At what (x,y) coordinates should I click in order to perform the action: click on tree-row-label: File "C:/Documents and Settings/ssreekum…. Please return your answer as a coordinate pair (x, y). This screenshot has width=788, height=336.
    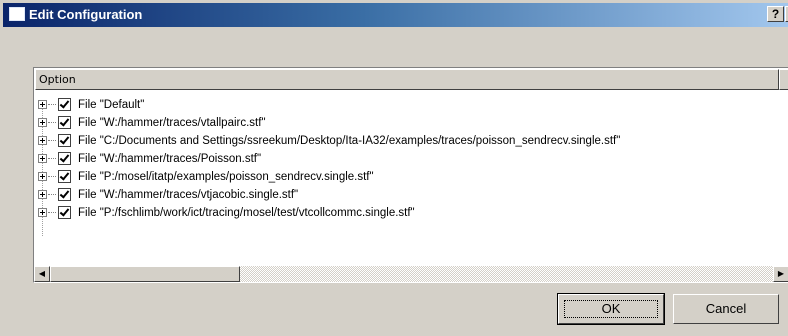
    Looking at the image, I should click on (349, 141).